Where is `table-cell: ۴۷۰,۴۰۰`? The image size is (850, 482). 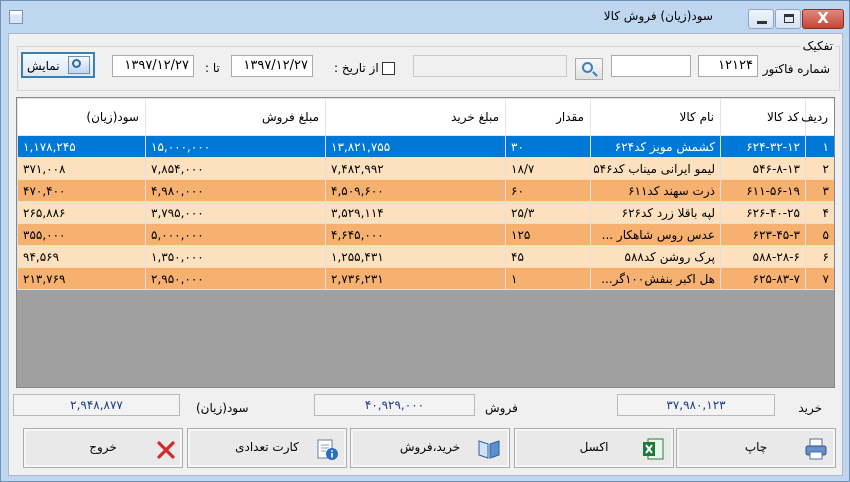 table-cell: ۴۷۰,۴۰۰ is located at coordinates (81, 190).